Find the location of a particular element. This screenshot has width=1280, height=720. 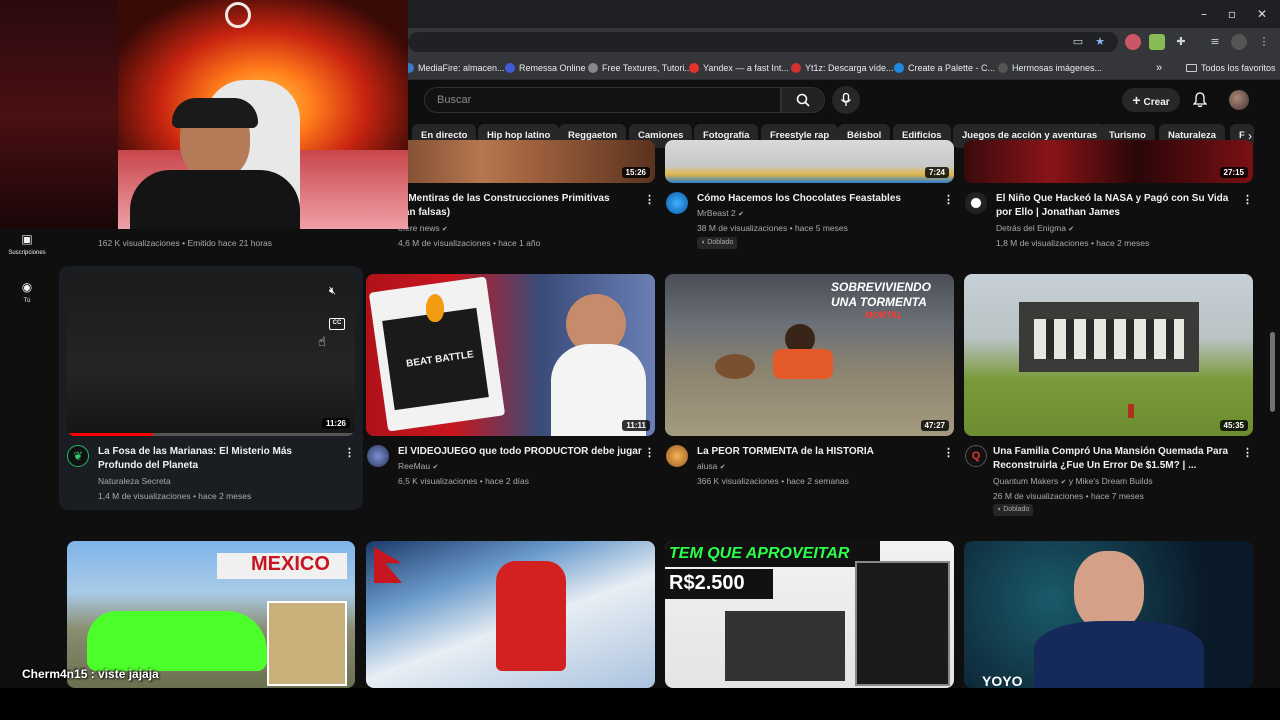

video-thumbnail: 45:35 is located at coordinates (1108, 355).